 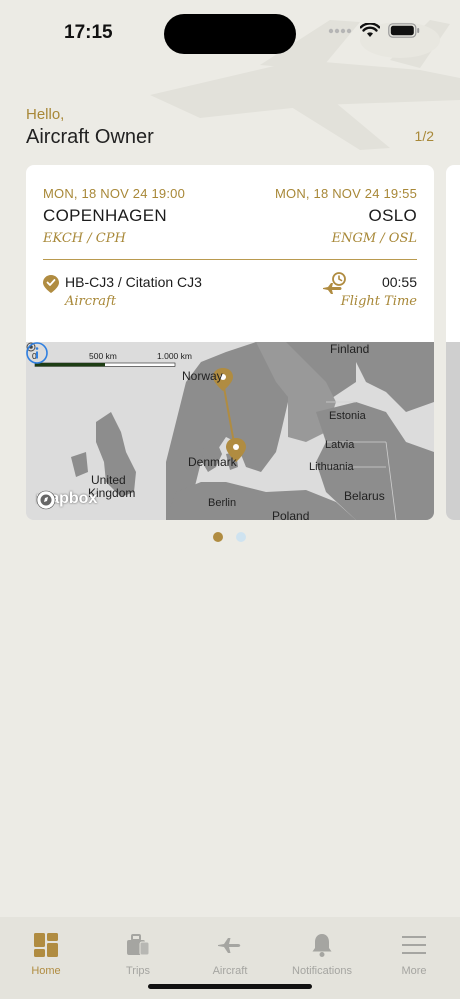 What do you see at coordinates (378, 301) in the screenshot?
I see `flight-time-label: Flight Time` at bounding box center [378, 301].